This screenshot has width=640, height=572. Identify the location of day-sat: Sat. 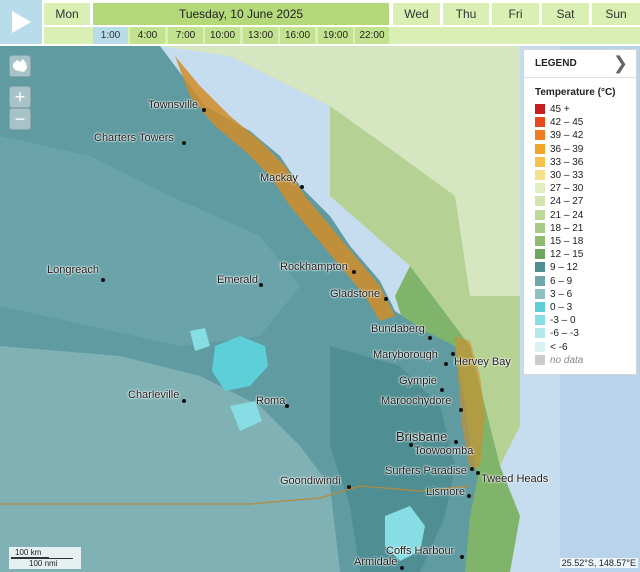
(565, 14).